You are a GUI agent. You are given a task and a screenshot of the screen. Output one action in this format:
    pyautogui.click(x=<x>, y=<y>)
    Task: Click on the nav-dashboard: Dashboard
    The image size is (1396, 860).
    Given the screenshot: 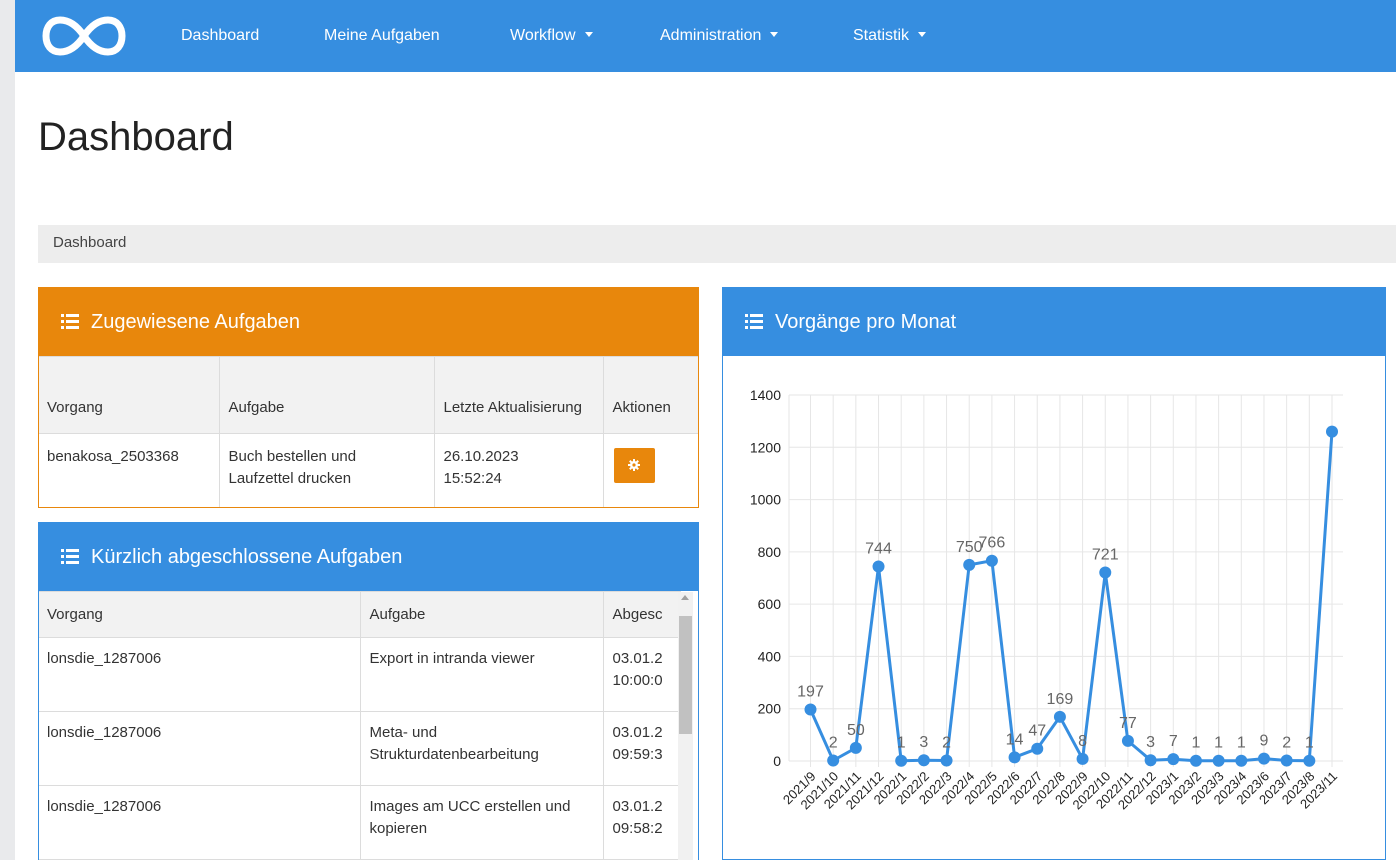 What is the action you would take?
    pyautogui.click(x=220, y=36)
    